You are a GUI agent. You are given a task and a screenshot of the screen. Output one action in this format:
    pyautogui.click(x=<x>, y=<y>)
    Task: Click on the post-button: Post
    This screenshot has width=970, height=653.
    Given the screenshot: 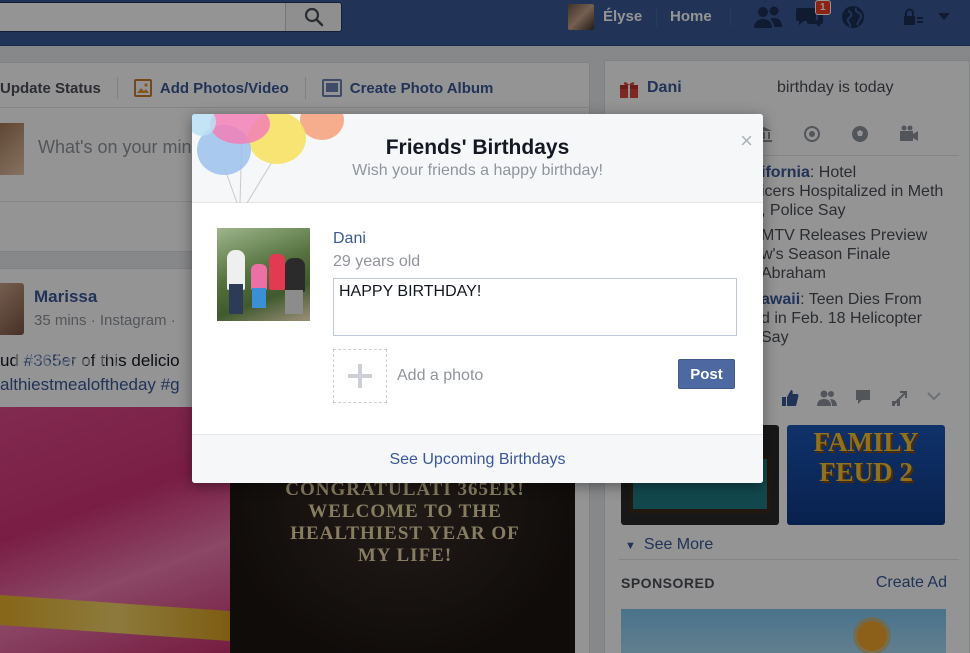 What is the action you would take?
    pyautogui.click(x=706, y=374)
    